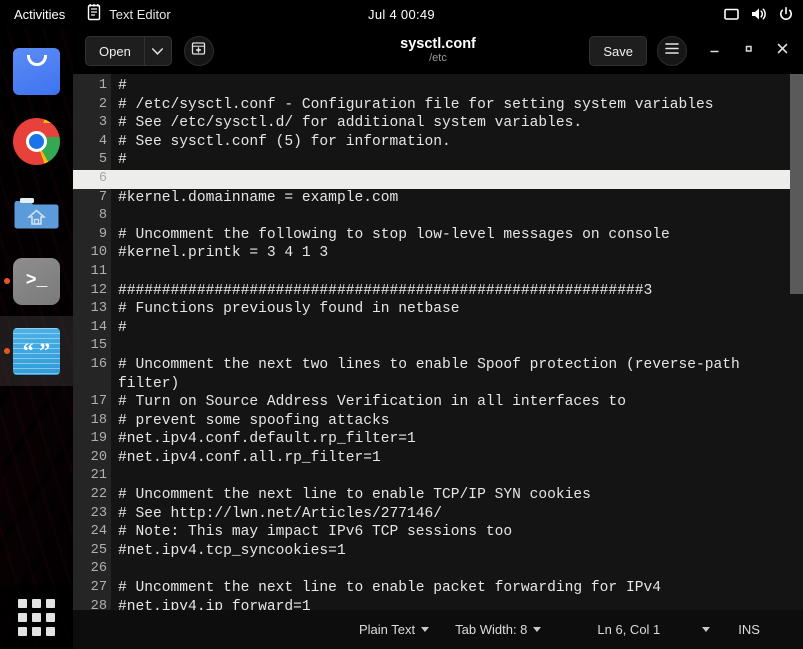 This screenshot has height=649, width=803. I want to click on header-right-controls: Save, so click(693, 51).